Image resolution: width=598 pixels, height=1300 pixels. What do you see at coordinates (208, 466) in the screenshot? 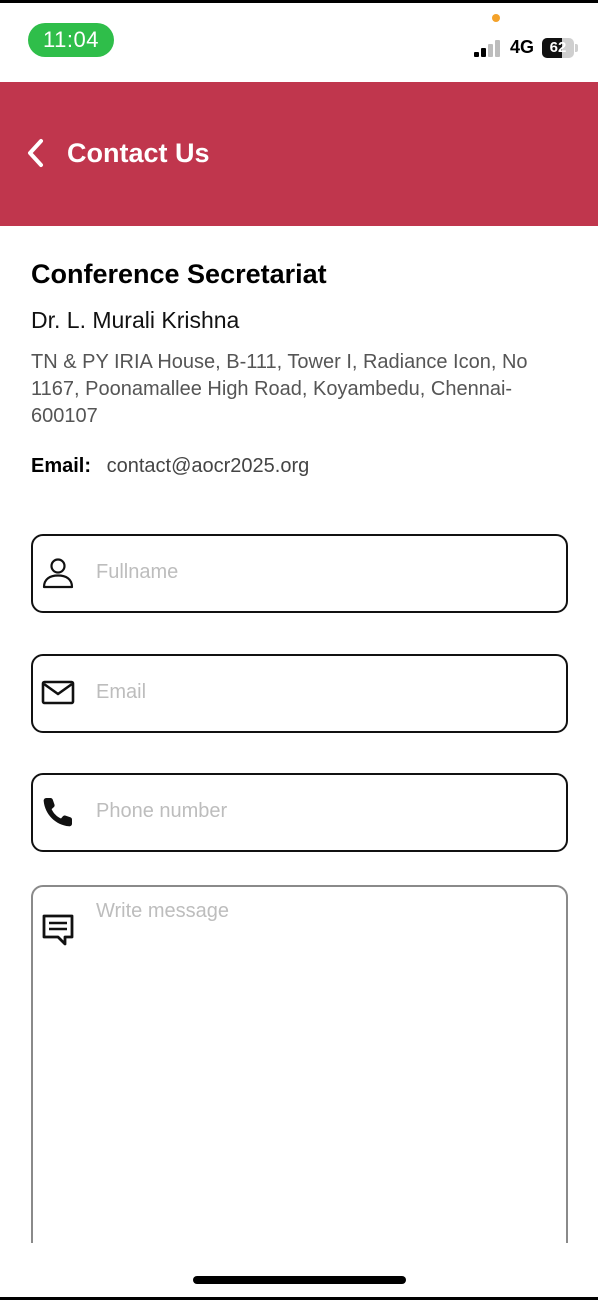
I see `email-link: contact@aocr2025.org` at bounding box center [208, 466].